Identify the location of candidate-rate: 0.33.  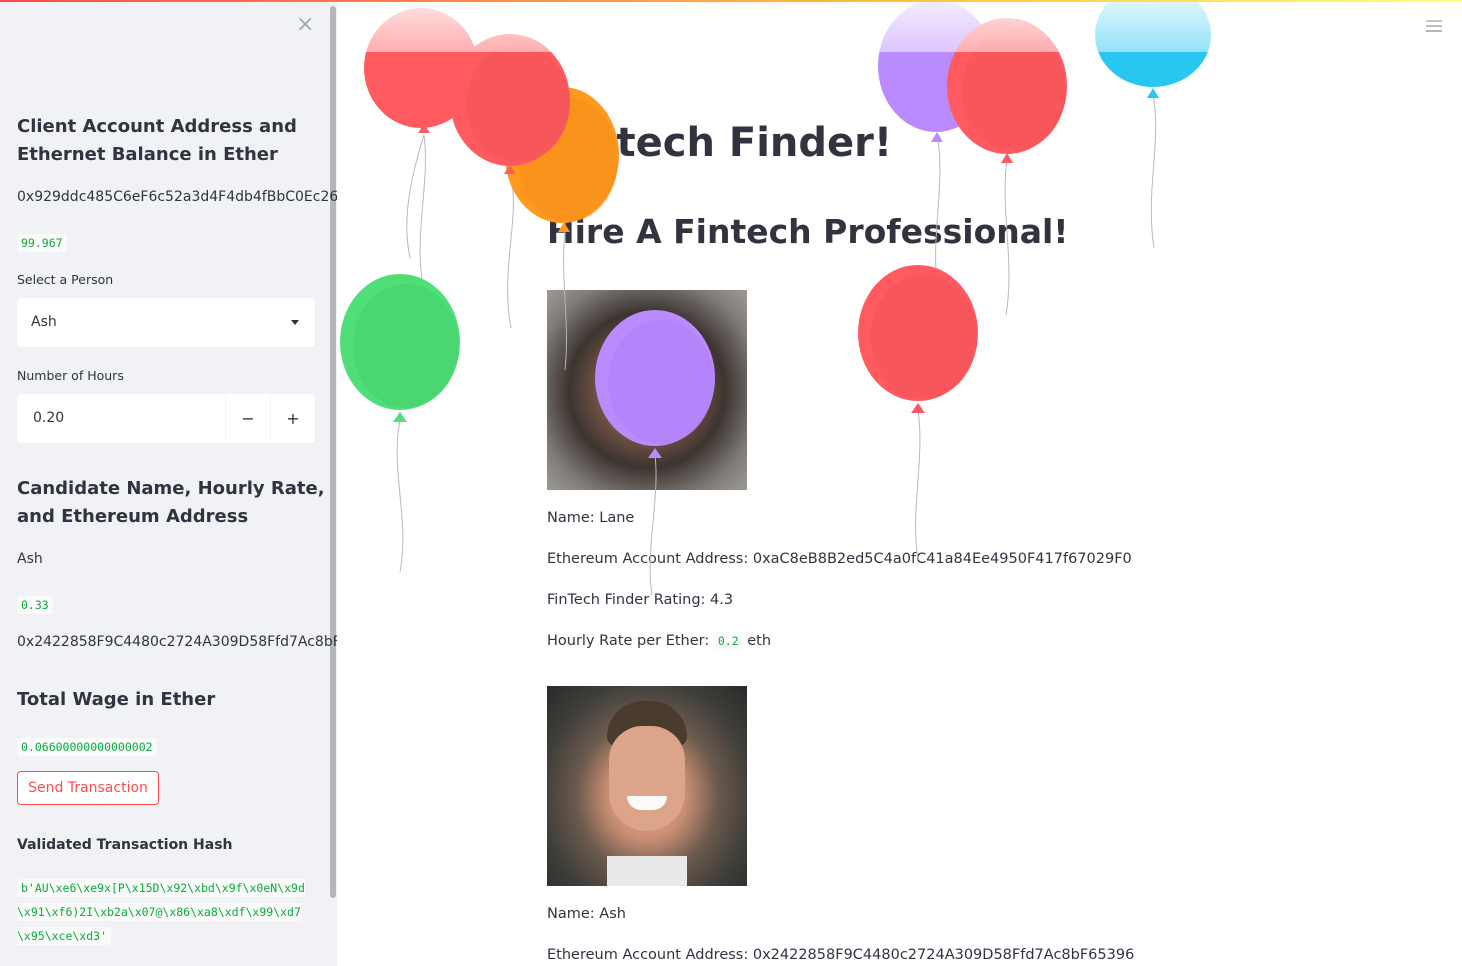
(35, 605).